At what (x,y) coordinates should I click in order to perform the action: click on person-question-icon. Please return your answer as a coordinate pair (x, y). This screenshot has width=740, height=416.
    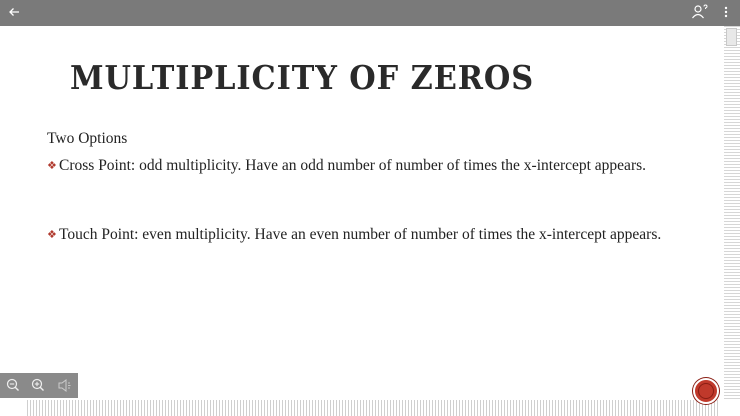
    Looking at the image, I should click on (700, 11).